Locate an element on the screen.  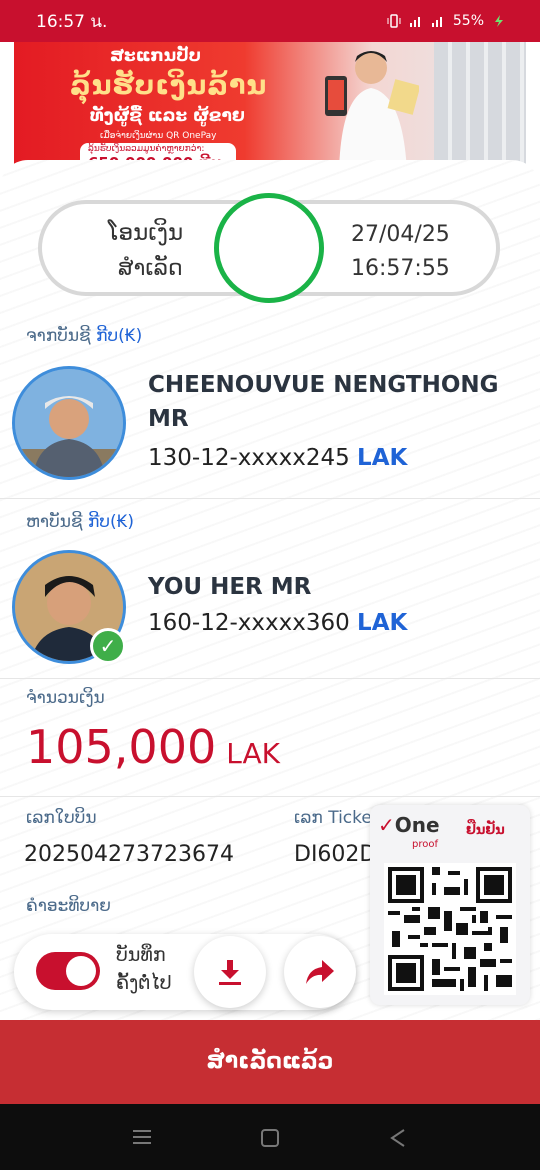
status-icons: 55% is located at coordinates (446, 21).